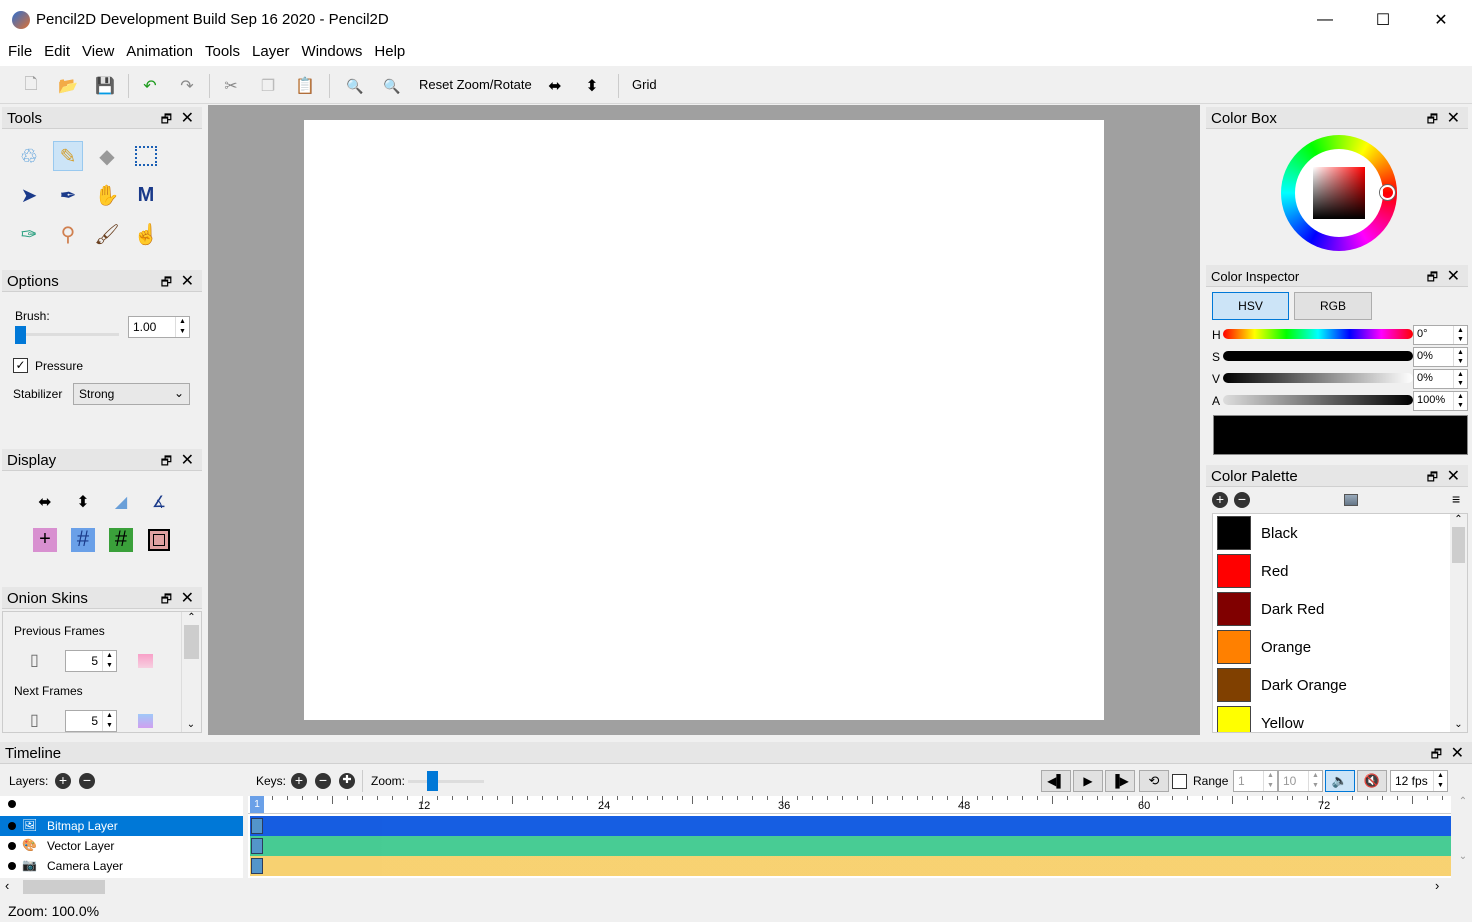 This screenshot has height=922, width=1472. I want to click on palette-menu-icon: ≡, so click(1456, 499).